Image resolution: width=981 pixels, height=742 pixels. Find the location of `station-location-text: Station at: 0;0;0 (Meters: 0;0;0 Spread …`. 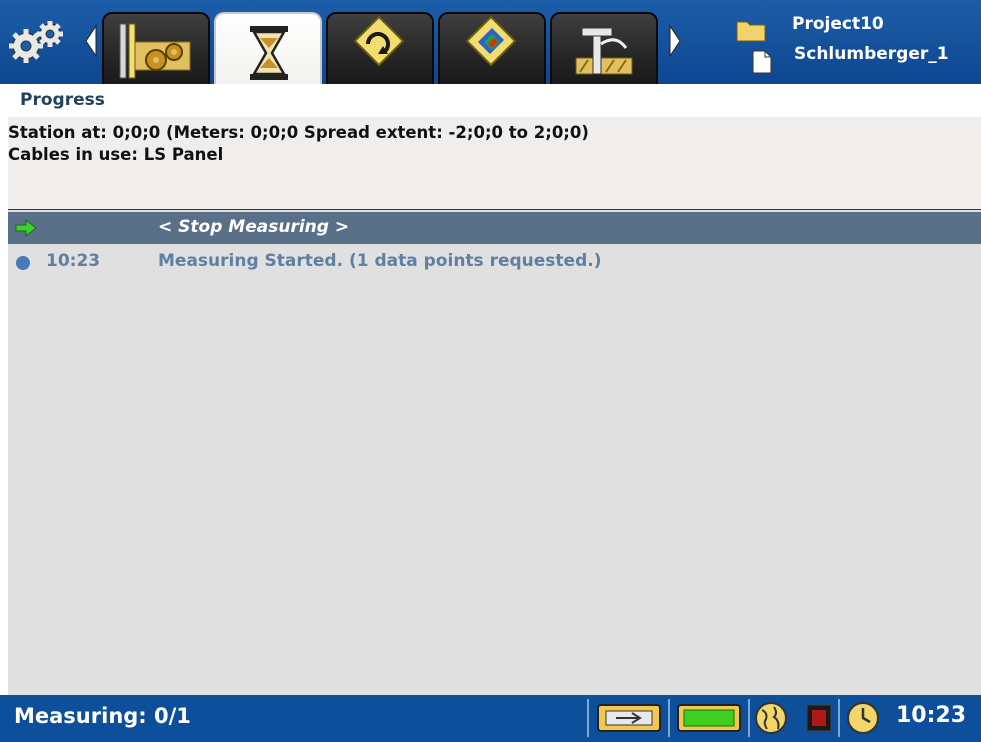

station-location-text: Station at: 0;0;0 (Meters: 0;0;0 Spread … is located at coordinates (298, 132).